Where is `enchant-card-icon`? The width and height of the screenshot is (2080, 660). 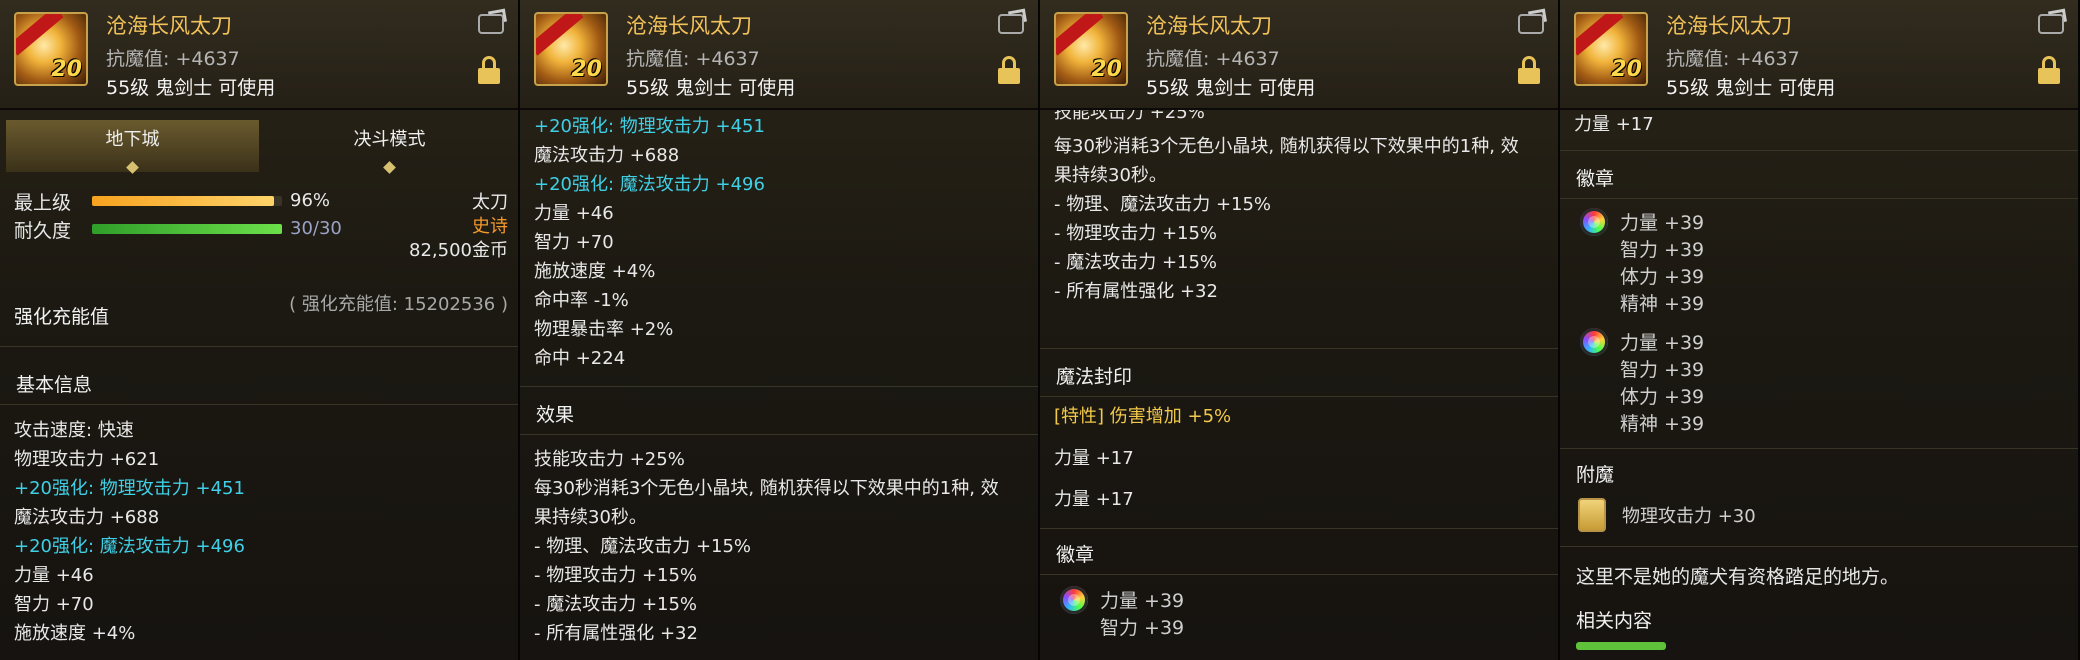 enchant-card-icon is located at coordinates (1592, 515).